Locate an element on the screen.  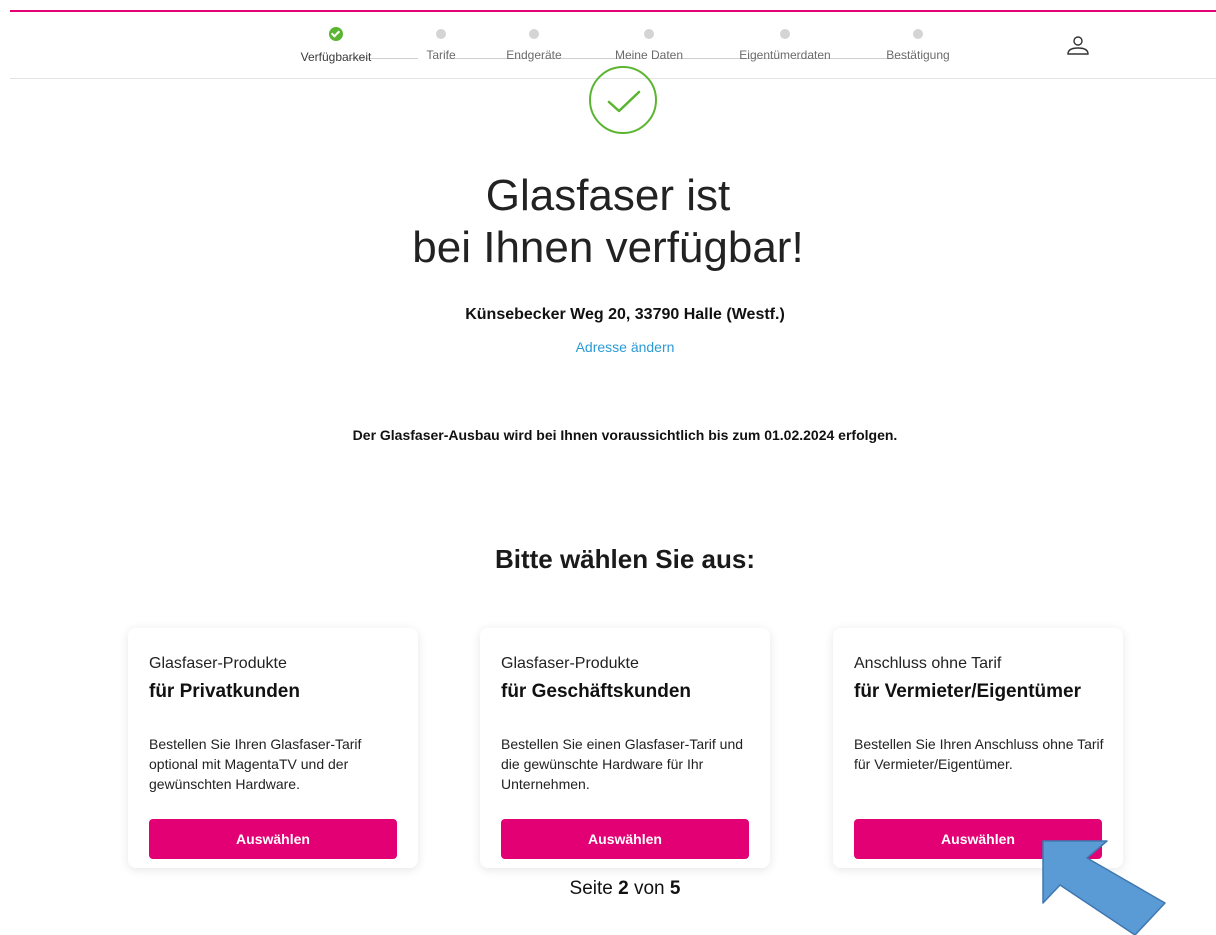
card-title: für Geschäftskunden is located at coordinates (596, 691).